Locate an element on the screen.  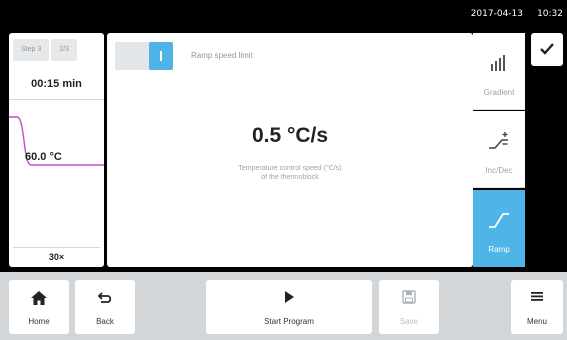
tab-gradient-label: Gradient is located at coordinates (499, 92).